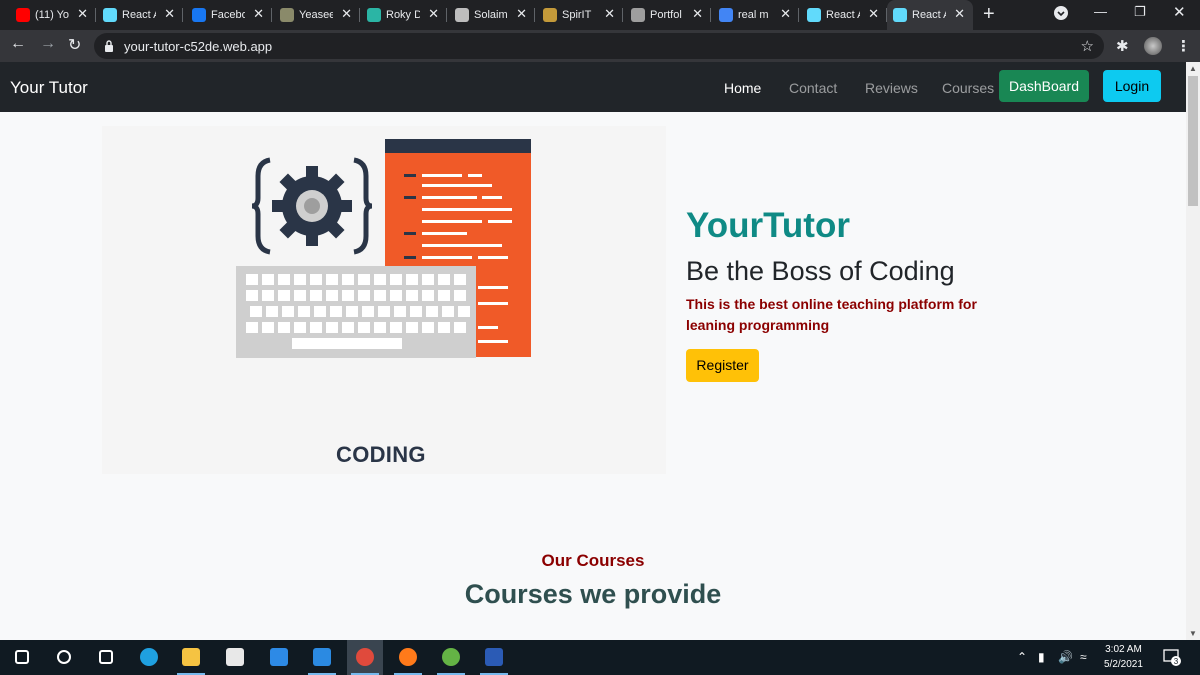 The height and width of the screenshot is (675, 1200). I want to click on site-brand: Your Tutor, so click(49, 88).